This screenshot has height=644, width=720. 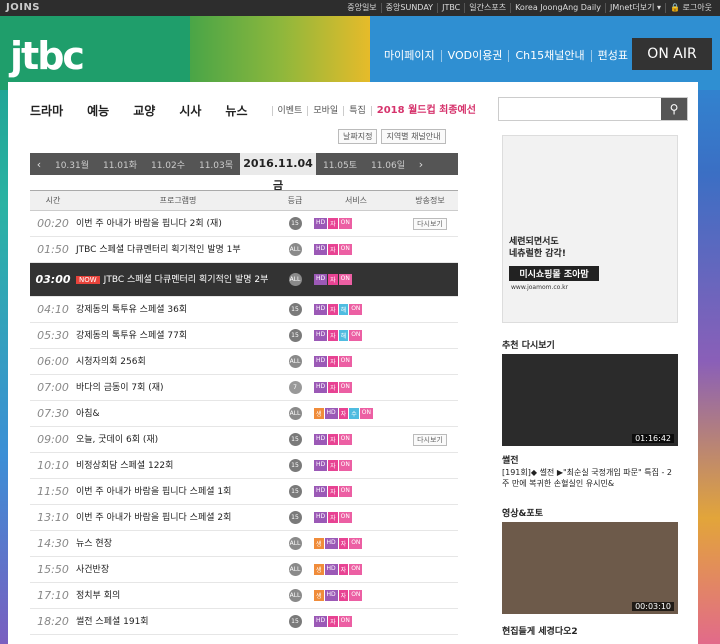 I want to click on jtbc-logo: jtbc, so click(x=47, y=56).